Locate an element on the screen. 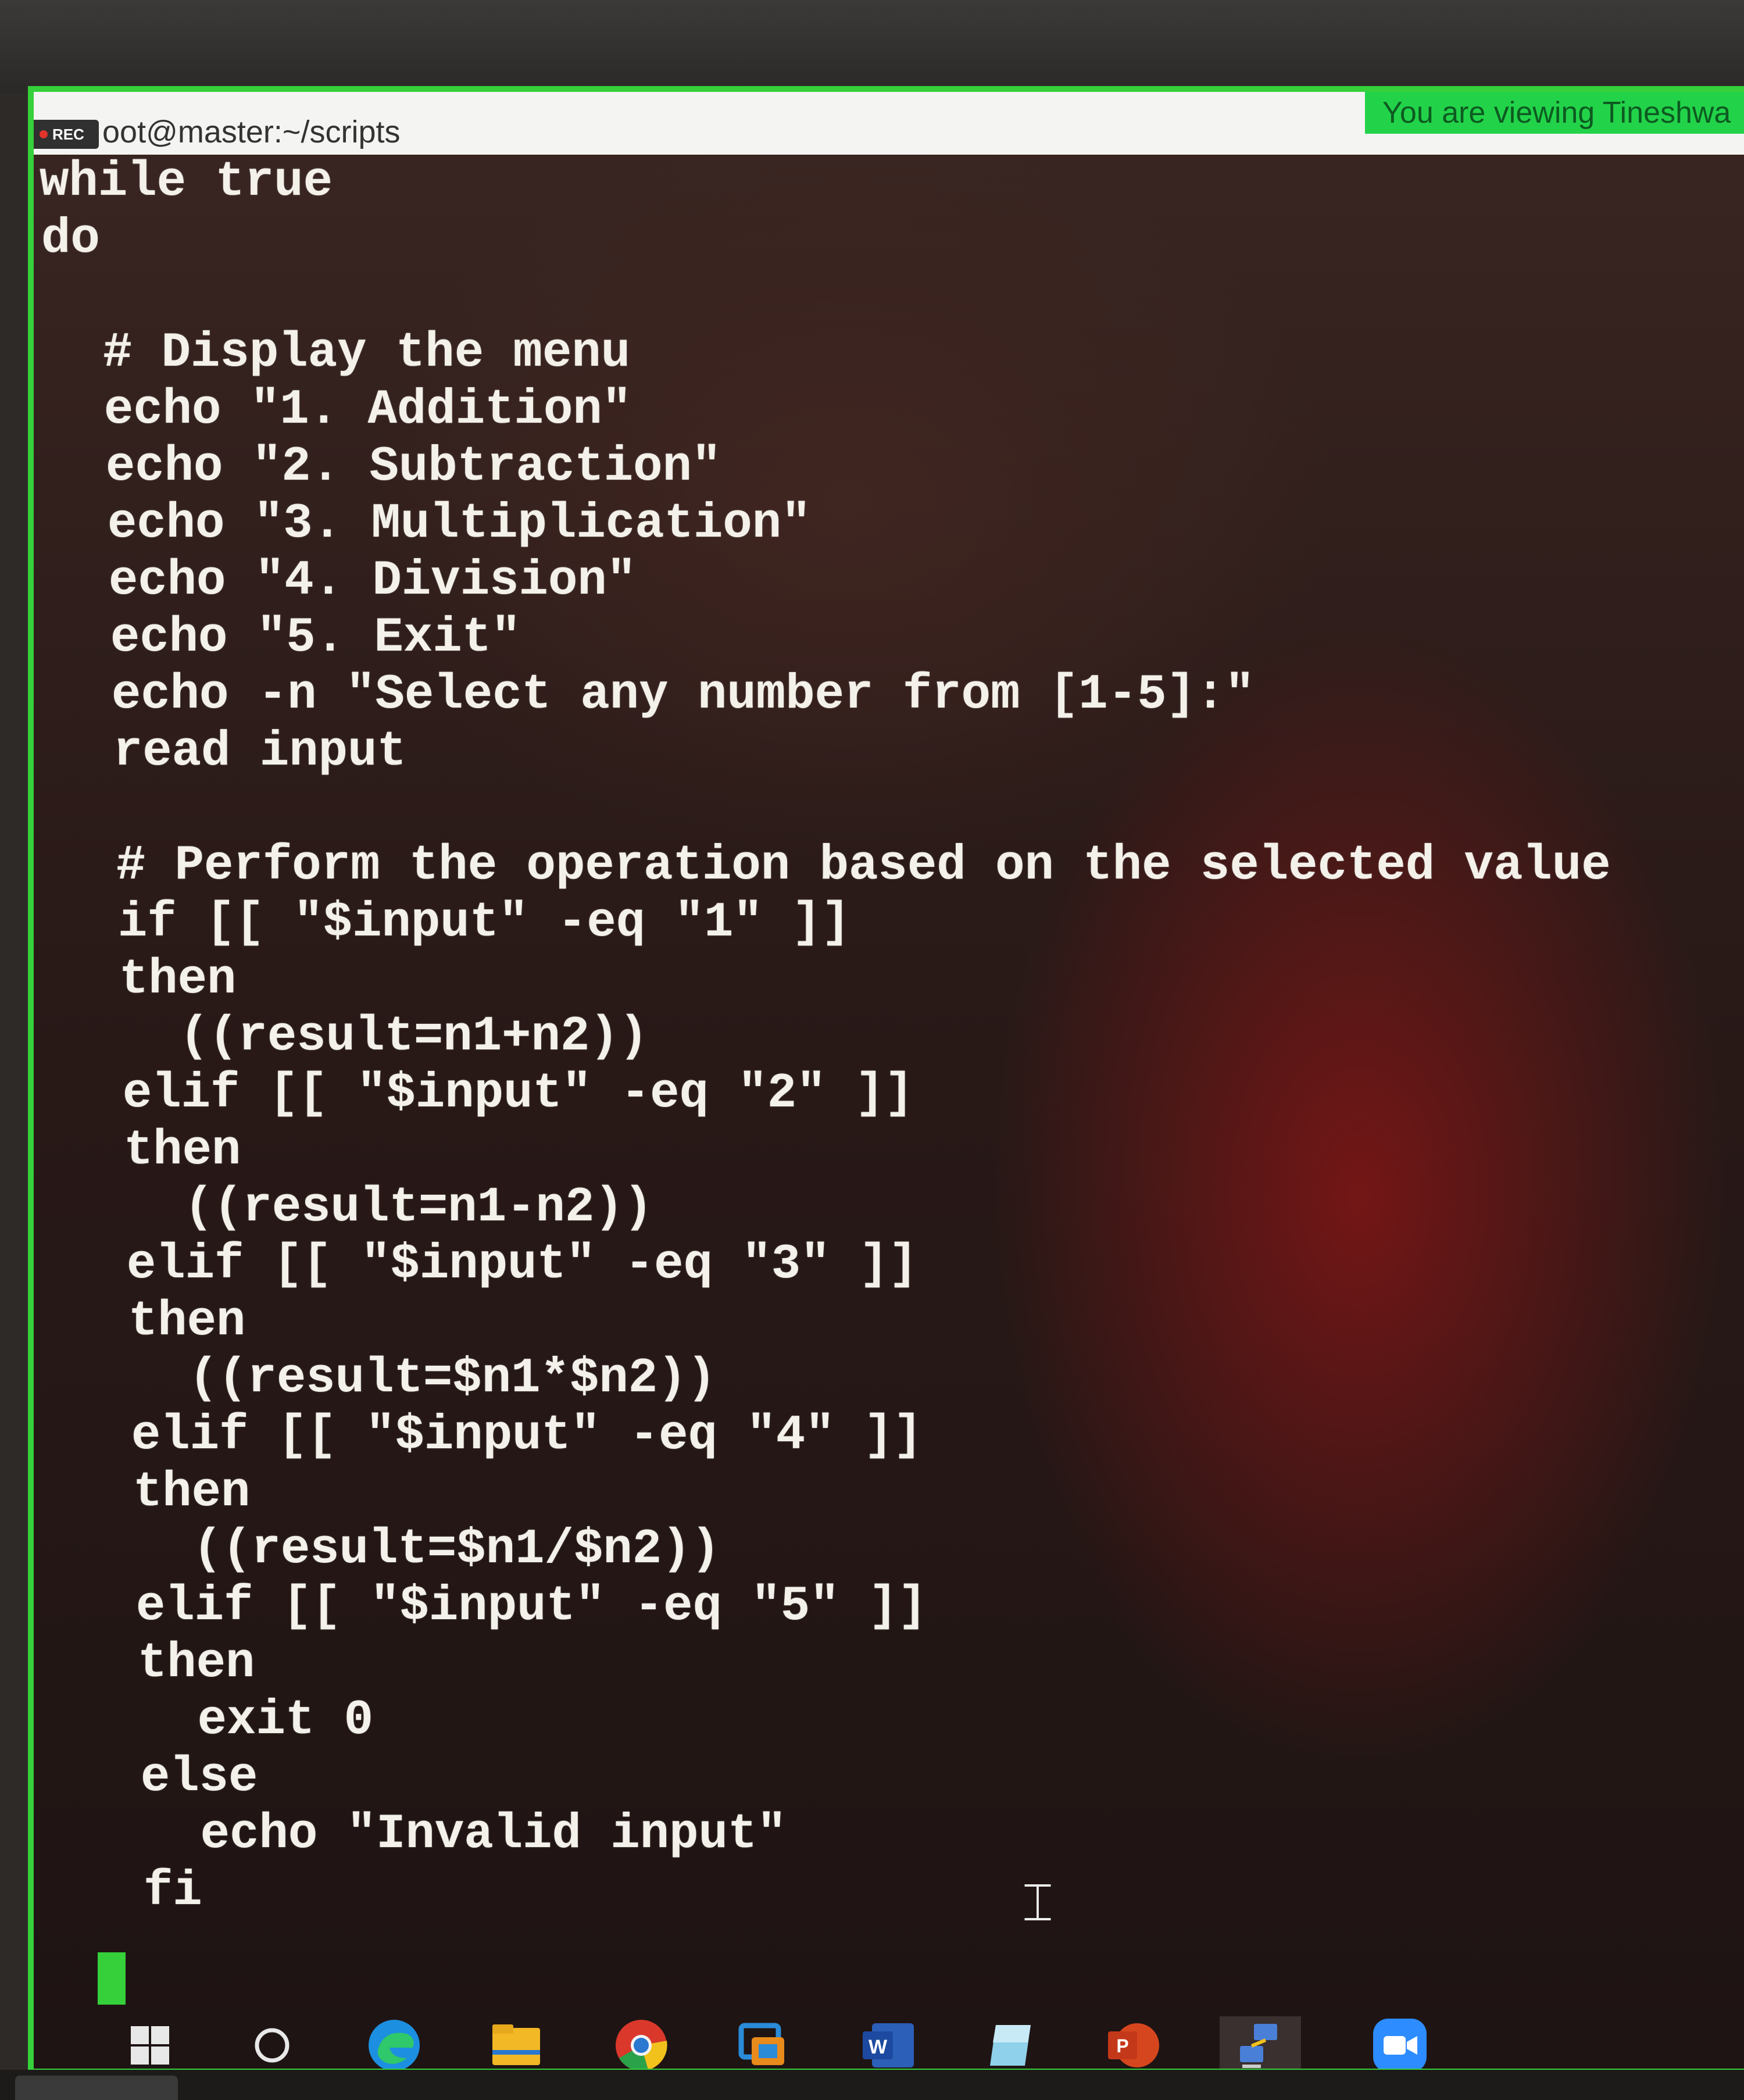 This screenshot has width=1744, height=2100. code-line: elif [[ "$input" -eq "5" ]] is located at coordinates (502, 1606).